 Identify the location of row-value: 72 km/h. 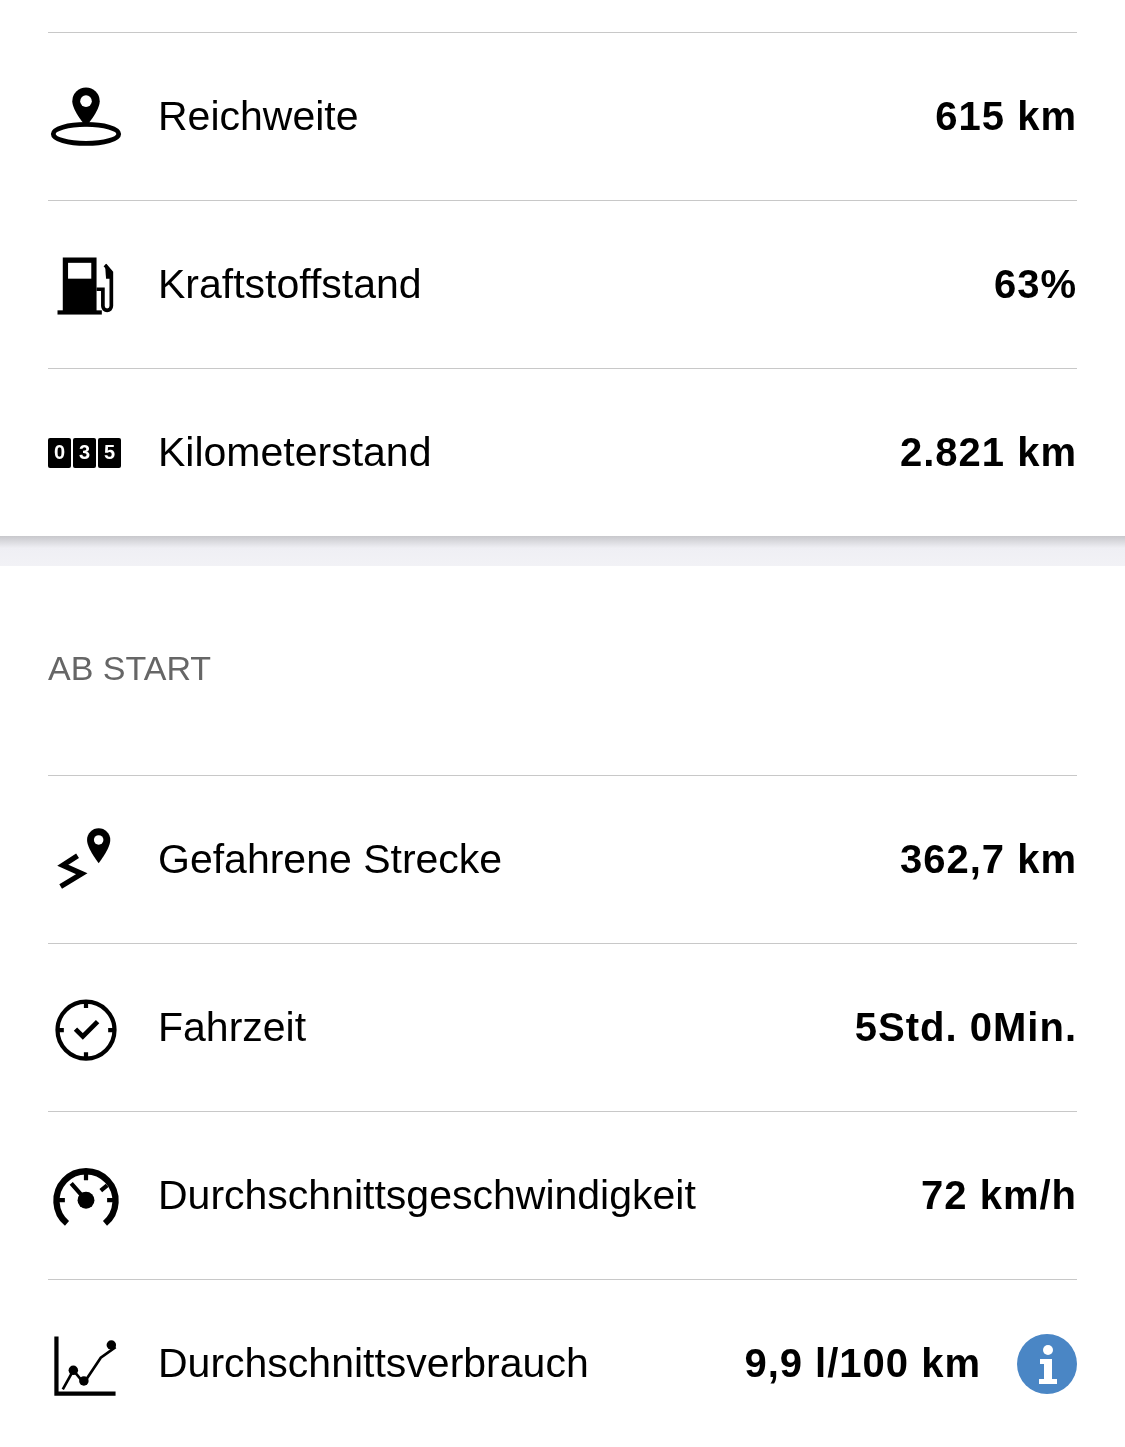
(999, 1195).